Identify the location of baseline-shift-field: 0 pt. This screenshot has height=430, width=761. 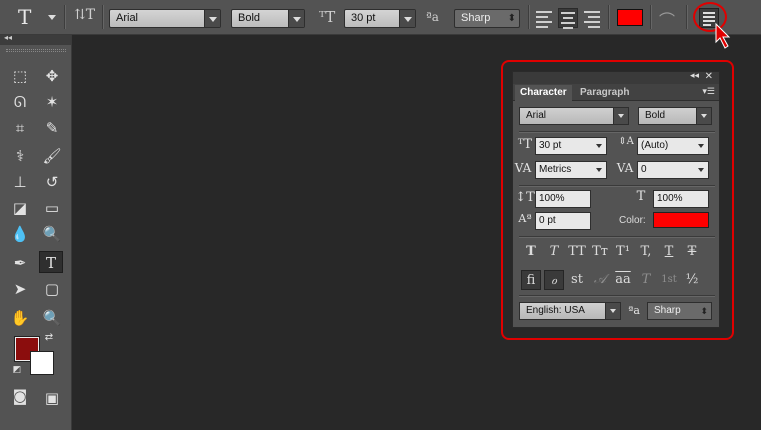
(563, 221).